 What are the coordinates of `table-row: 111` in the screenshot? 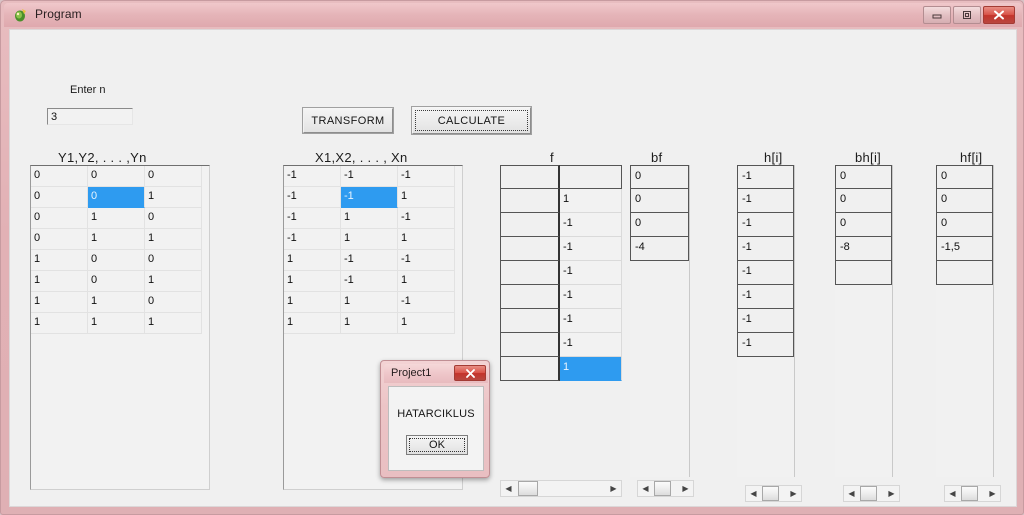 It's located at (373, 323).